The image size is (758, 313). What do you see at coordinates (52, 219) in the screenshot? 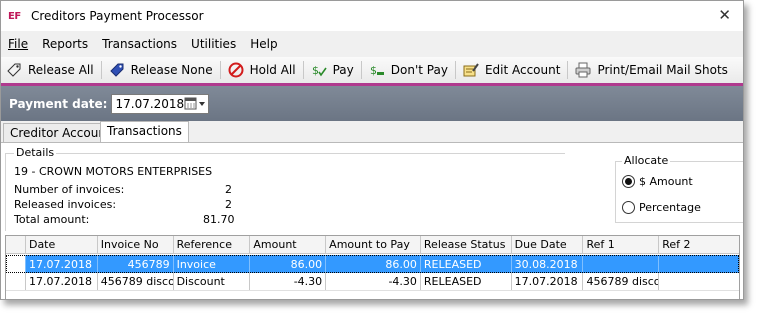
I see `total-amount-label: Total amount:` at bounding box center [52, 219].